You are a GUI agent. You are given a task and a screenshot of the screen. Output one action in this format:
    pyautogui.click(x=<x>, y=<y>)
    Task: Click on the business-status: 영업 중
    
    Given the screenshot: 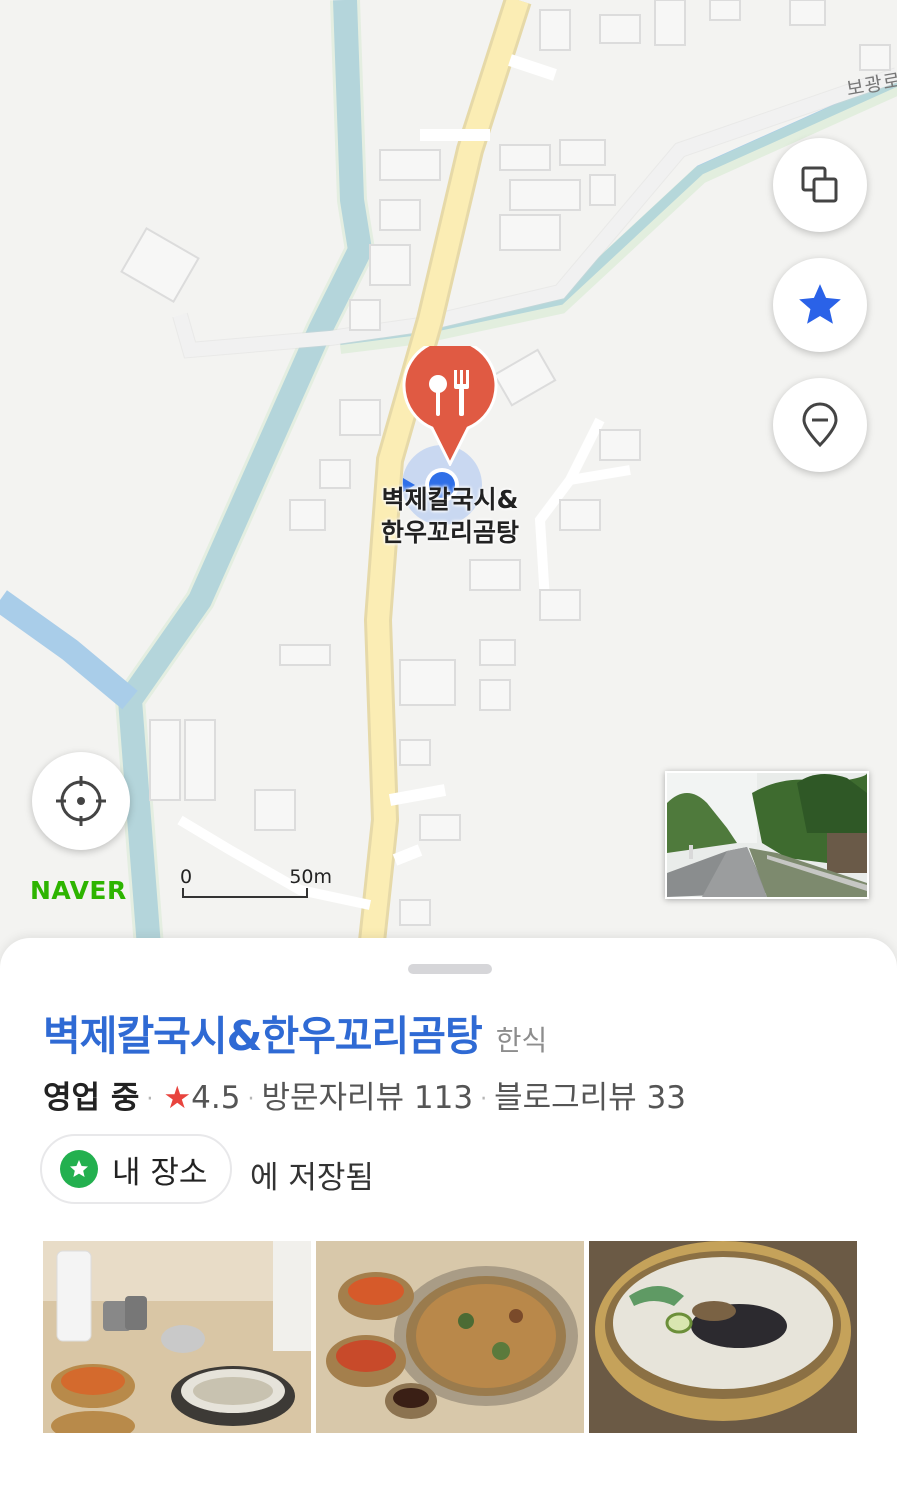 What is the action you would take?
    pyautogui.click(x=91, y=1098)
    